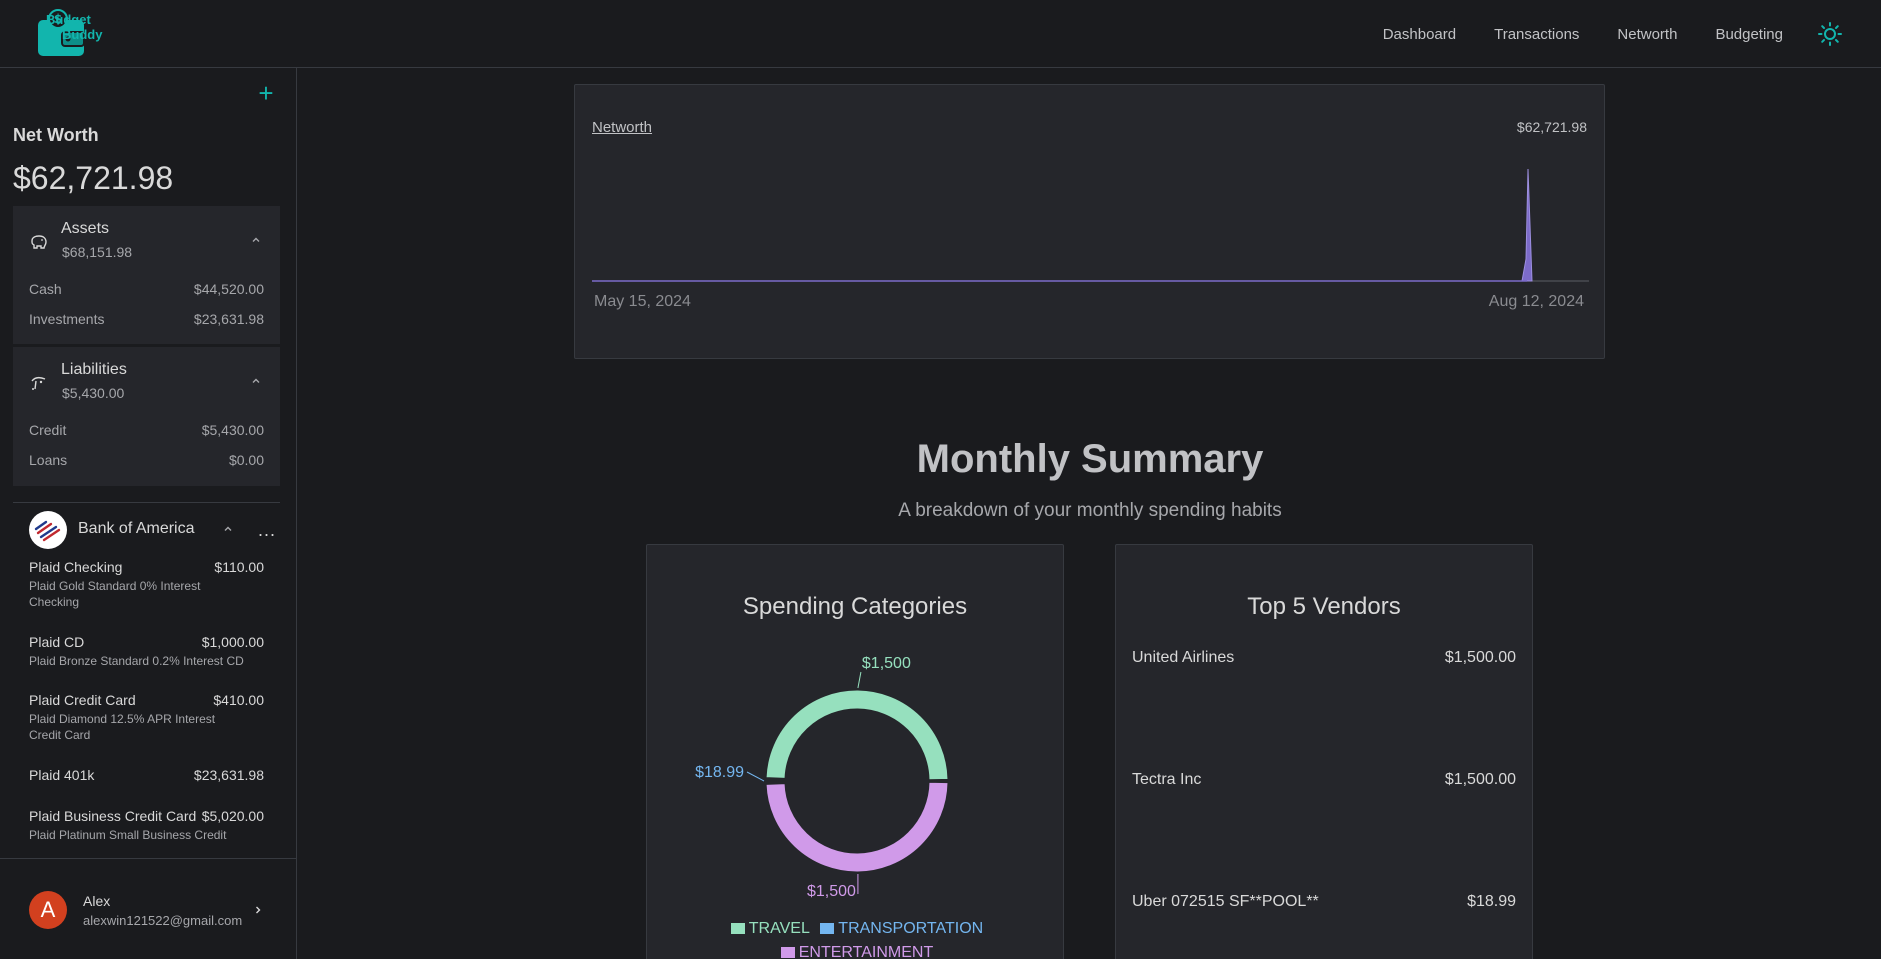 This screenshot has height=959, width=1881. What do you see at coordinates (48, 430) in the screenshot?
I see `row-label: Credit` at bounding box center [48, 430].